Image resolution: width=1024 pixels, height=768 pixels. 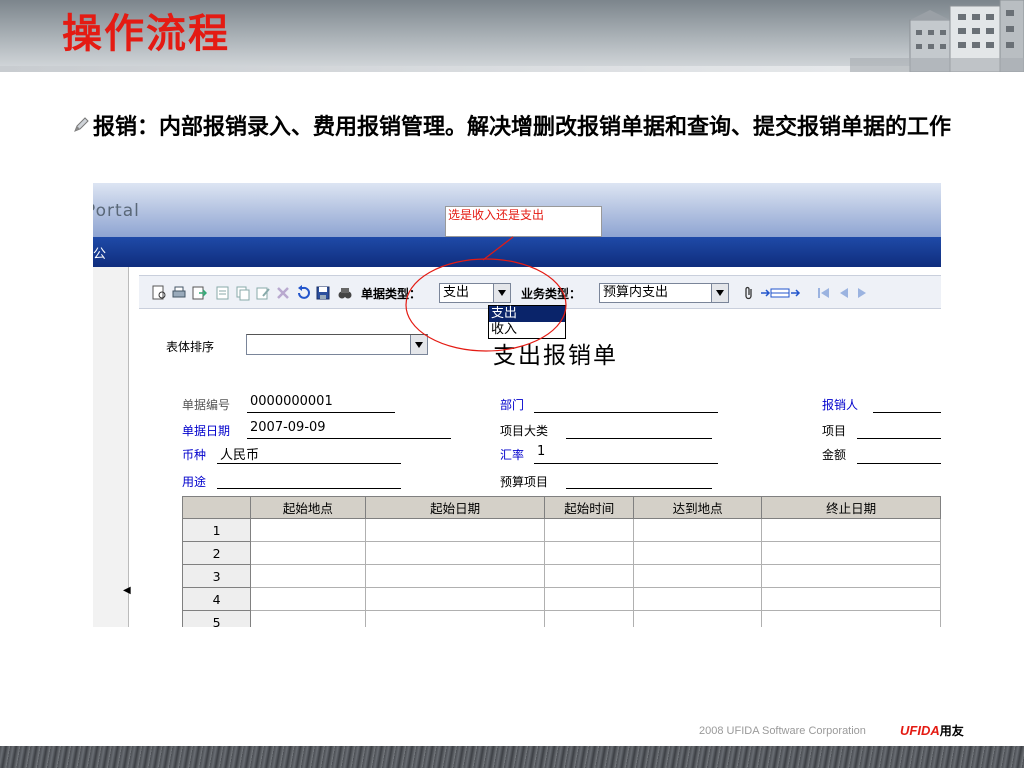 What do you see at coordinates (524, 482) in the screenshot?
I see `budget-item-label: 预算项目` at bounding box center [524, 482].